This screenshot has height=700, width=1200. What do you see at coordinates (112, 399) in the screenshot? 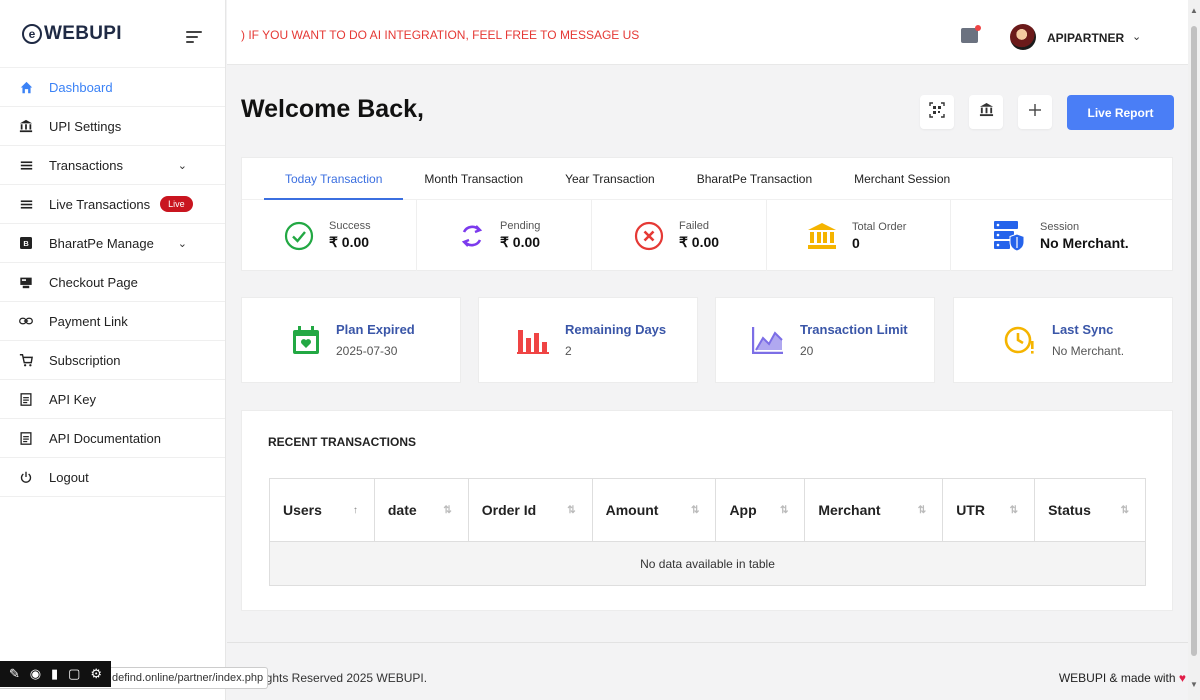
I see `sidebar-item-api-key: API Key` at bounding box center [112, 399].